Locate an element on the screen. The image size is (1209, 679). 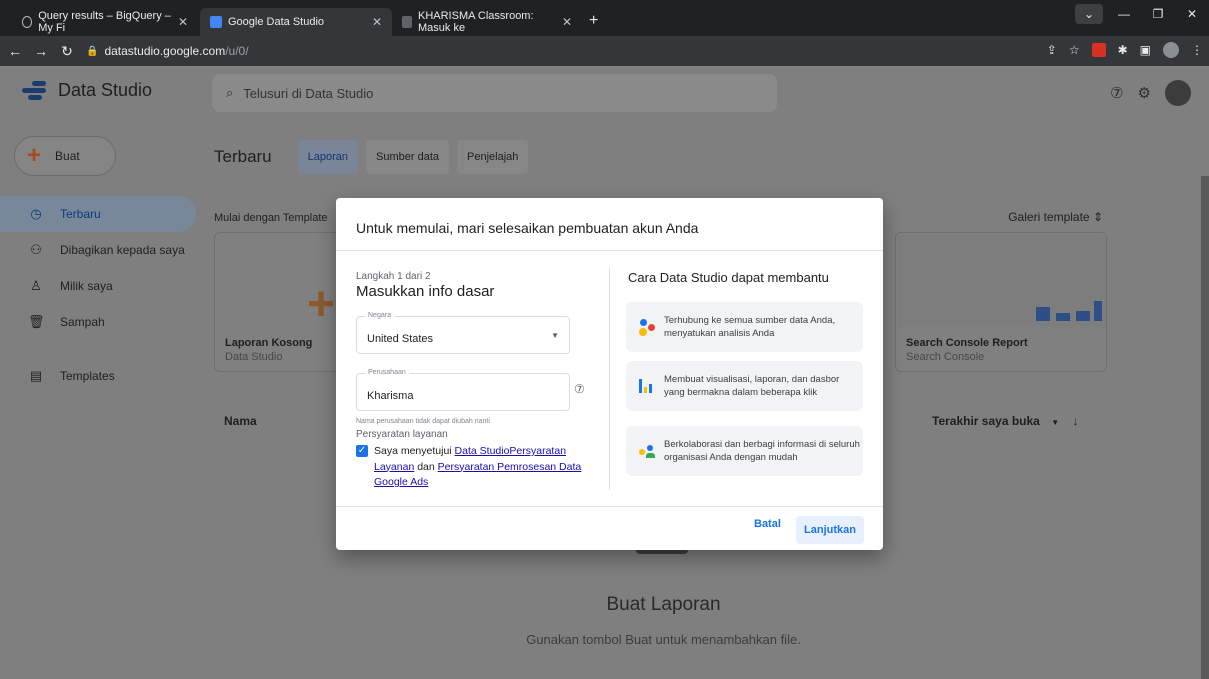
browser-tab-bigquery: Query results – BigQuery – My Fi ✕ is located at coordinates (105, 22).